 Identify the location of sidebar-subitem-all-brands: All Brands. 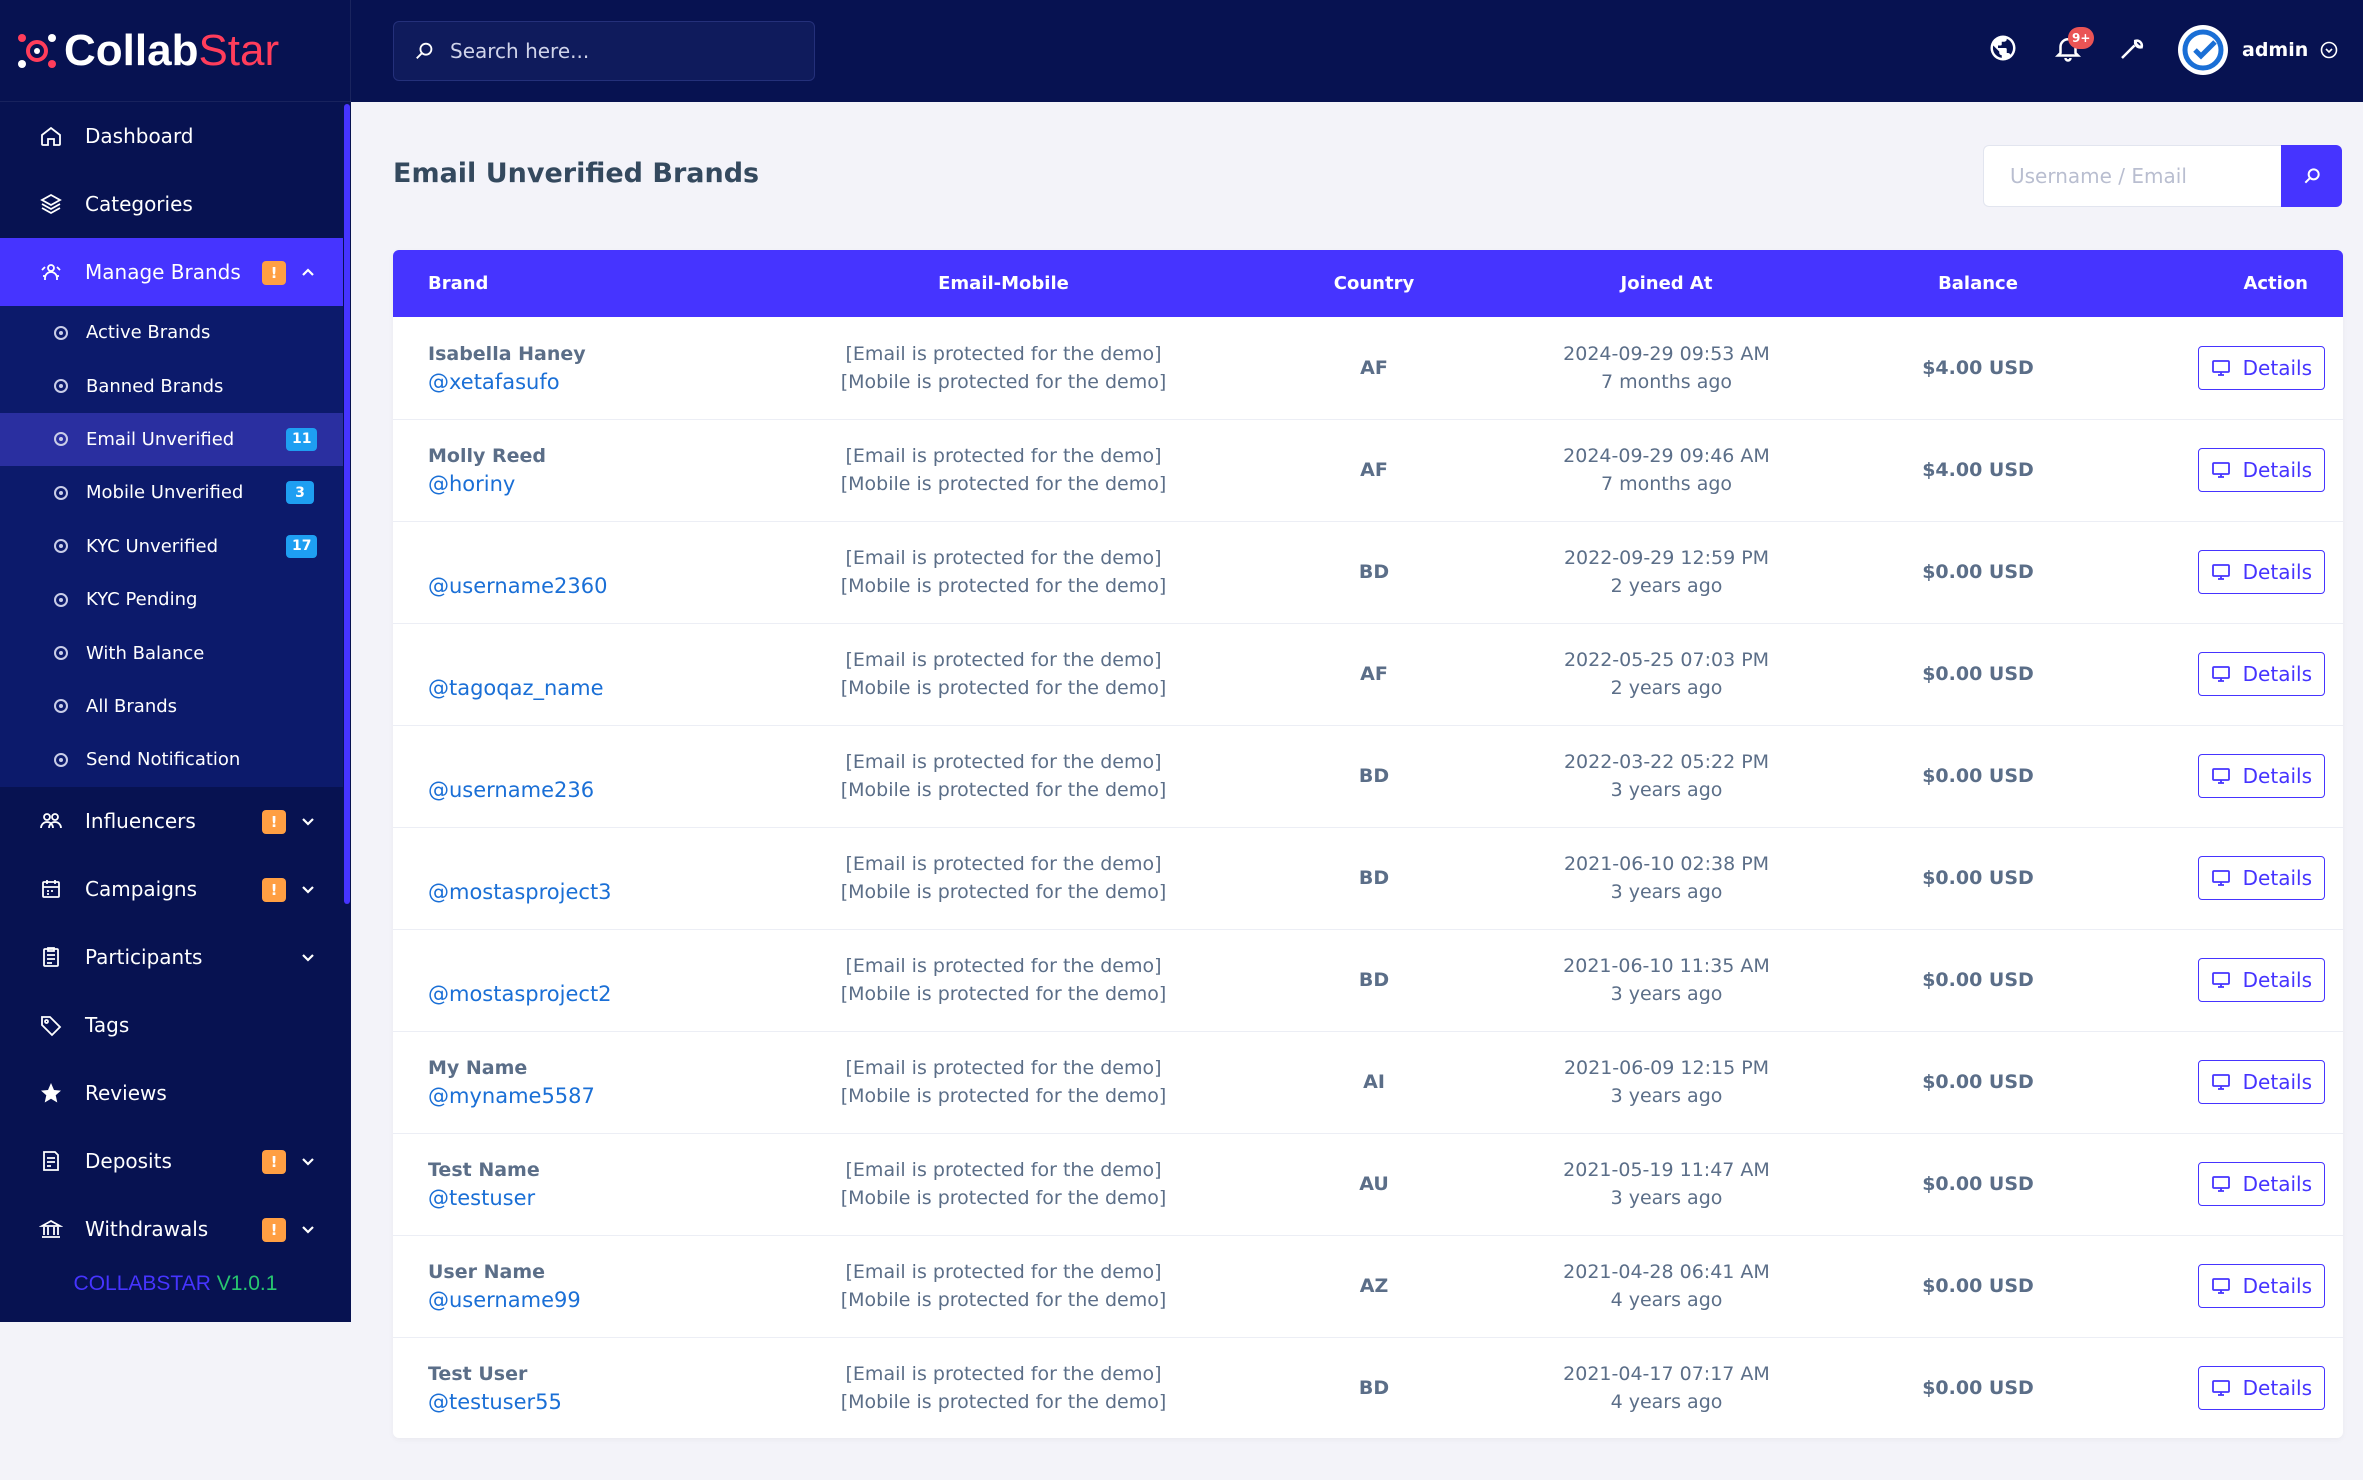
(171, 706).